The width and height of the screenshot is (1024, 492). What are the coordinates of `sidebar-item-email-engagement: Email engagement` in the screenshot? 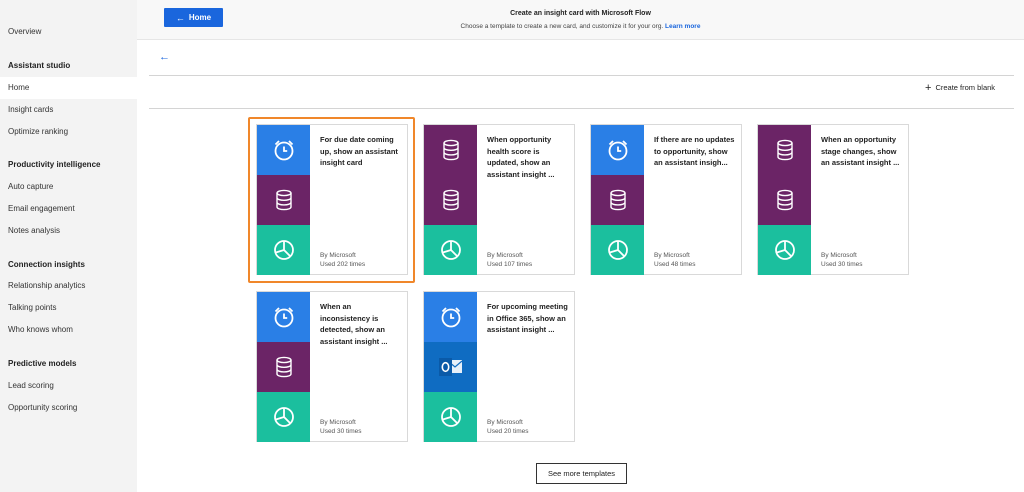 It's located at (68, 209).